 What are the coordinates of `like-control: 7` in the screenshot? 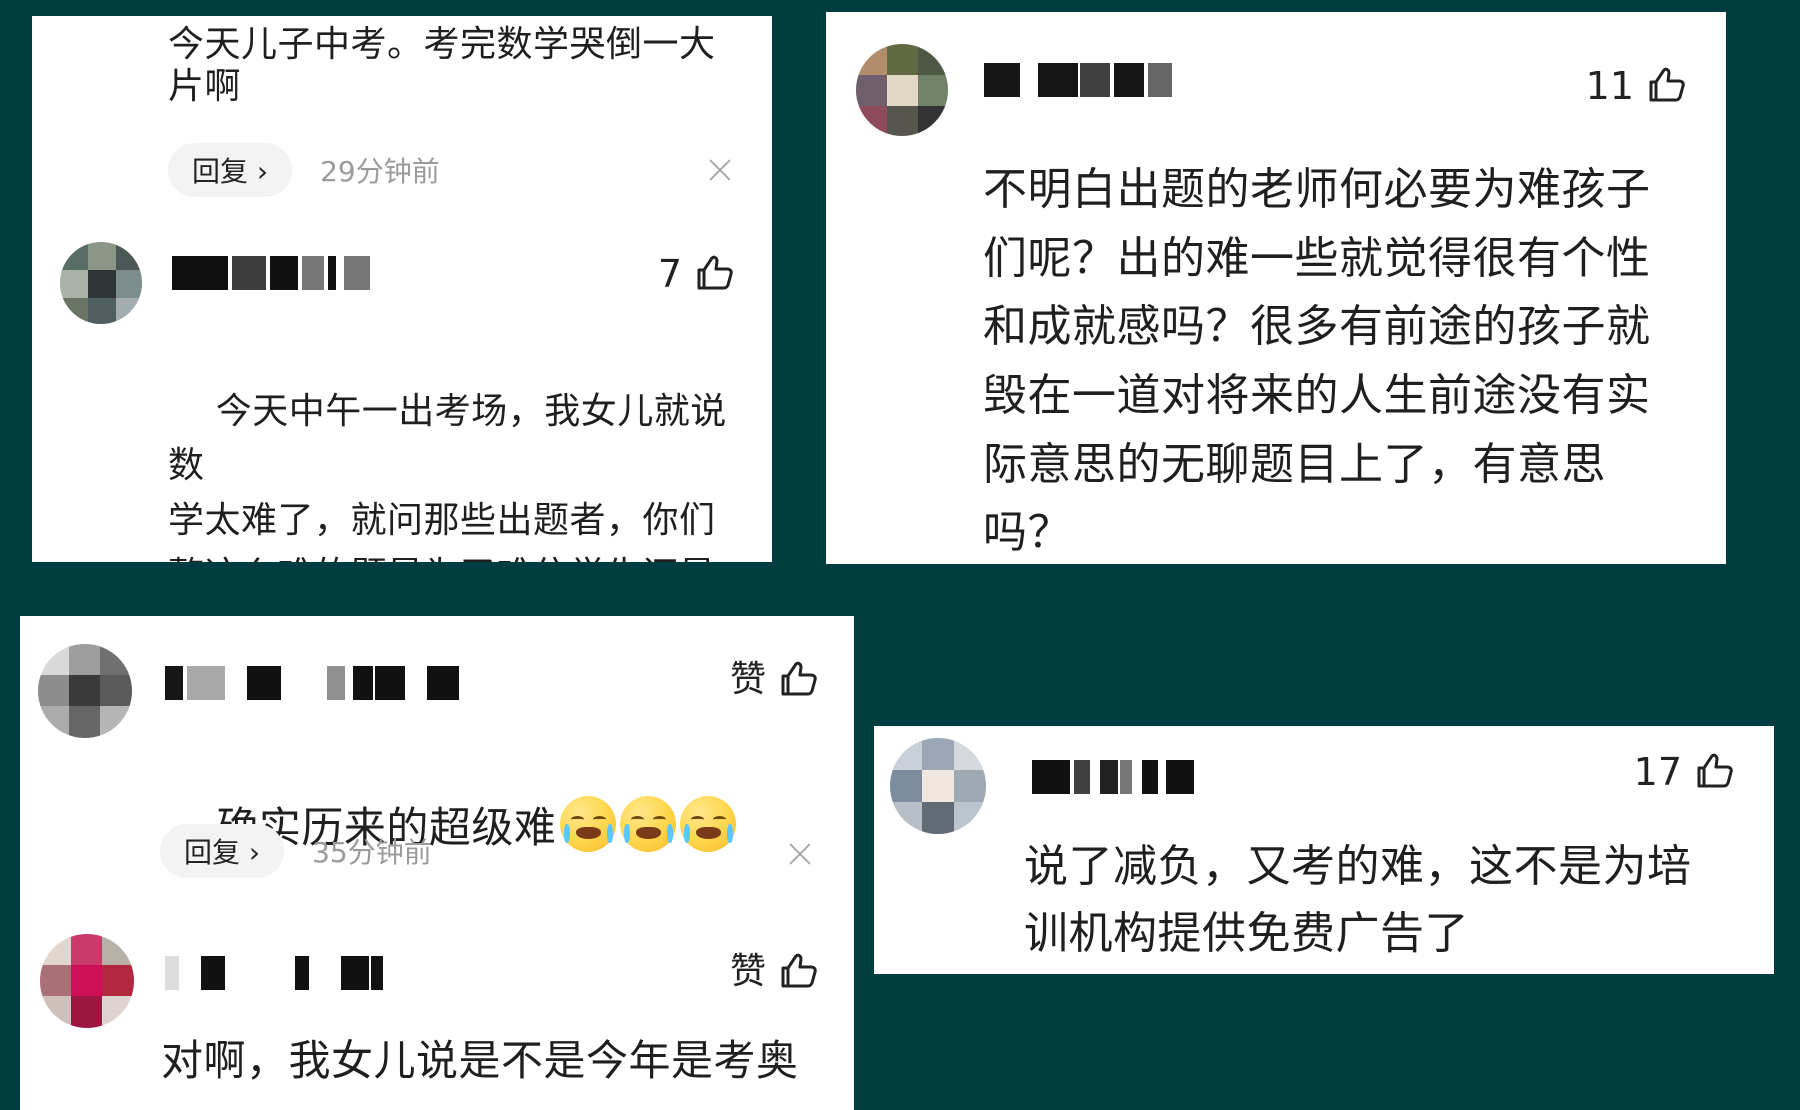 It's located at (697, 274).